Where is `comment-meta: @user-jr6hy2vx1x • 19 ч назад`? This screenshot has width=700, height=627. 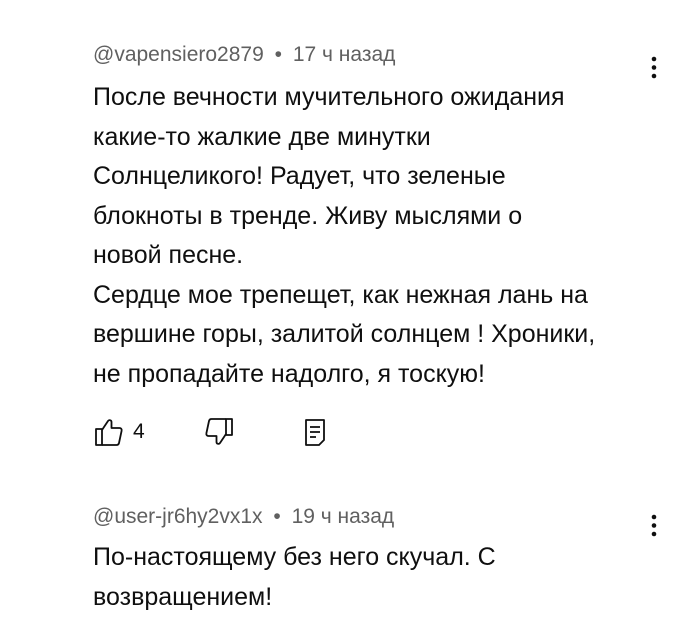 comment-meta: @user-jr6hy2vx1x • 19 ч назад is located at coordinates (373, 517).